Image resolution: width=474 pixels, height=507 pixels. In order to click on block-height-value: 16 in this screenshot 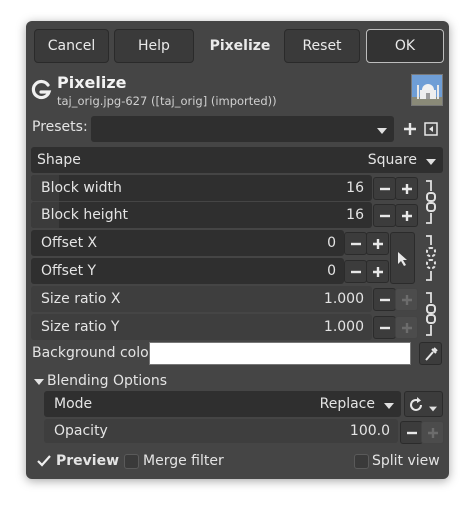, I will do `click(355, 215)`.